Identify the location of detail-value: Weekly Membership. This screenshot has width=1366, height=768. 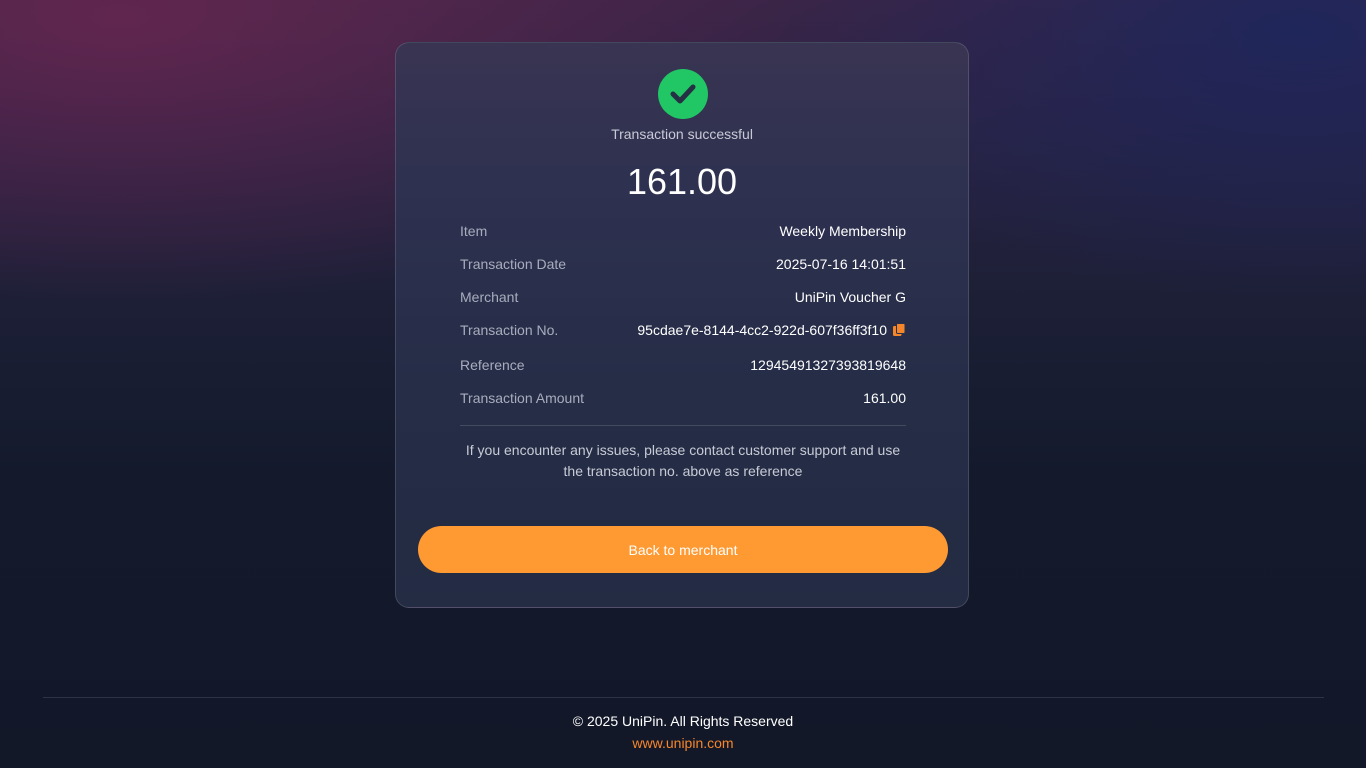
(842, 231).